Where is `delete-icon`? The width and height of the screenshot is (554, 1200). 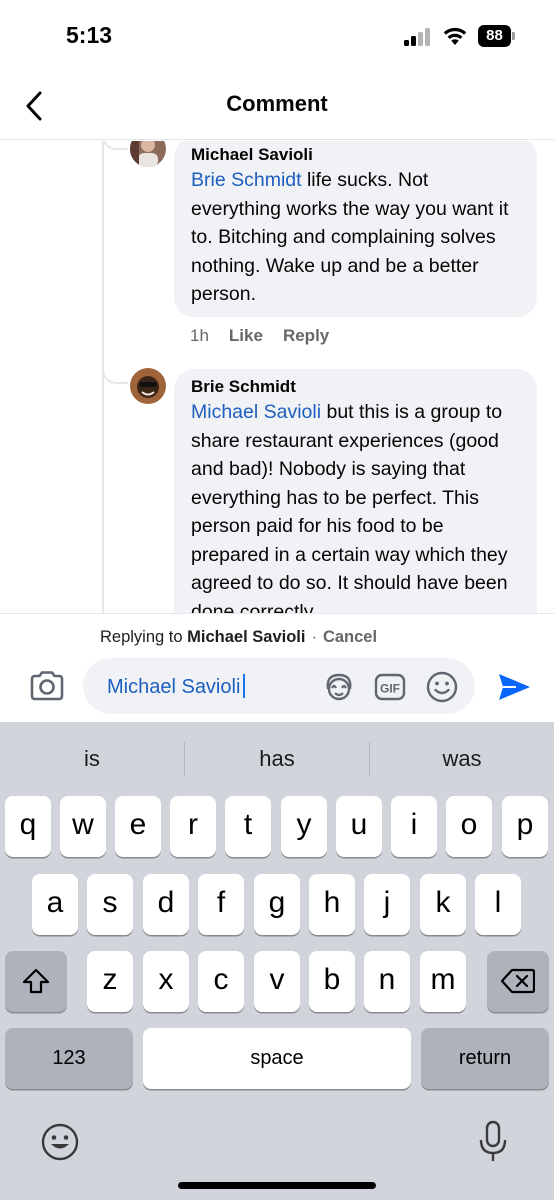
delete-icon is located at coordinates (518, 981).